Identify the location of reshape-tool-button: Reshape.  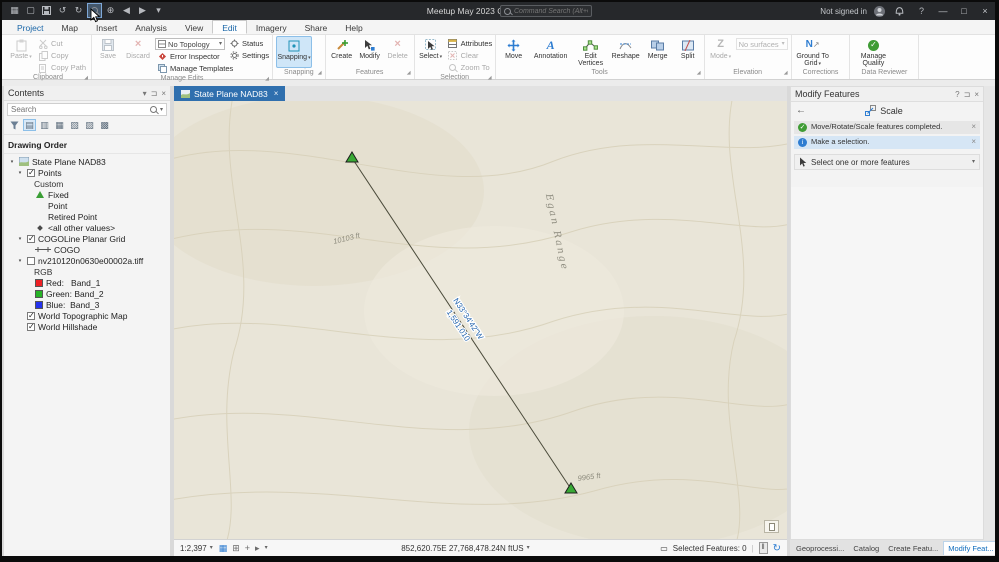
(626, 52).